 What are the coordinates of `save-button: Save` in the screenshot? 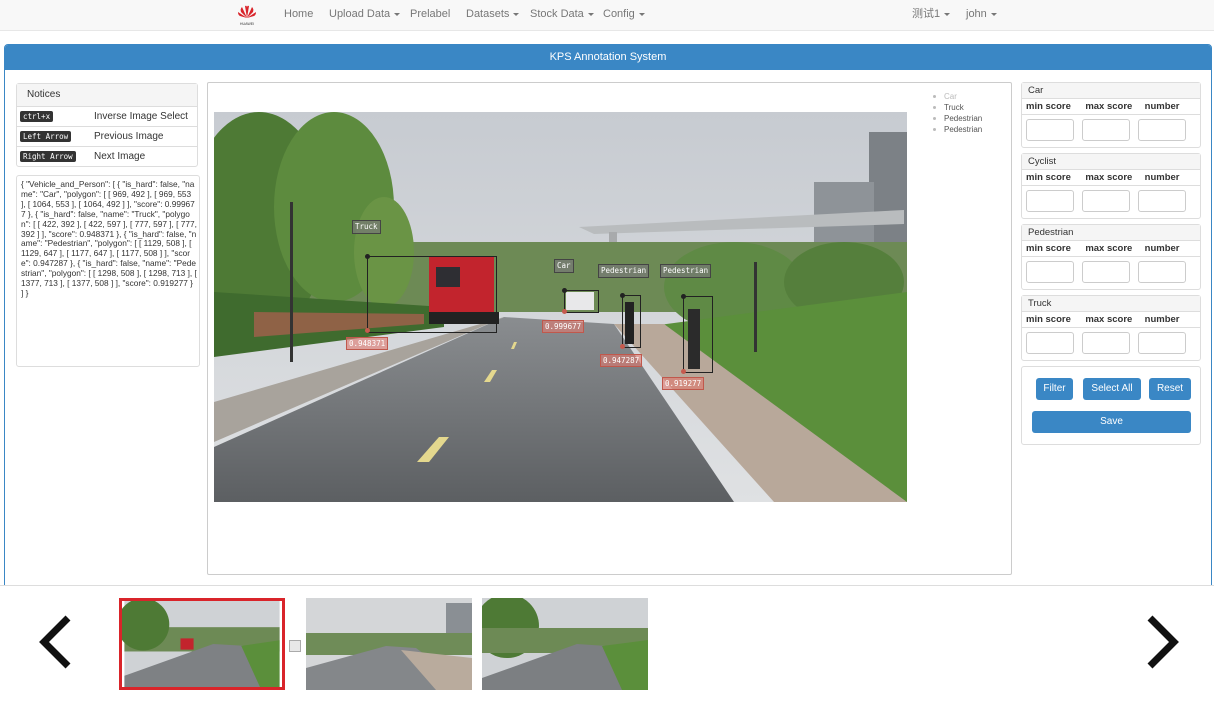 It's located at (1111, 422).